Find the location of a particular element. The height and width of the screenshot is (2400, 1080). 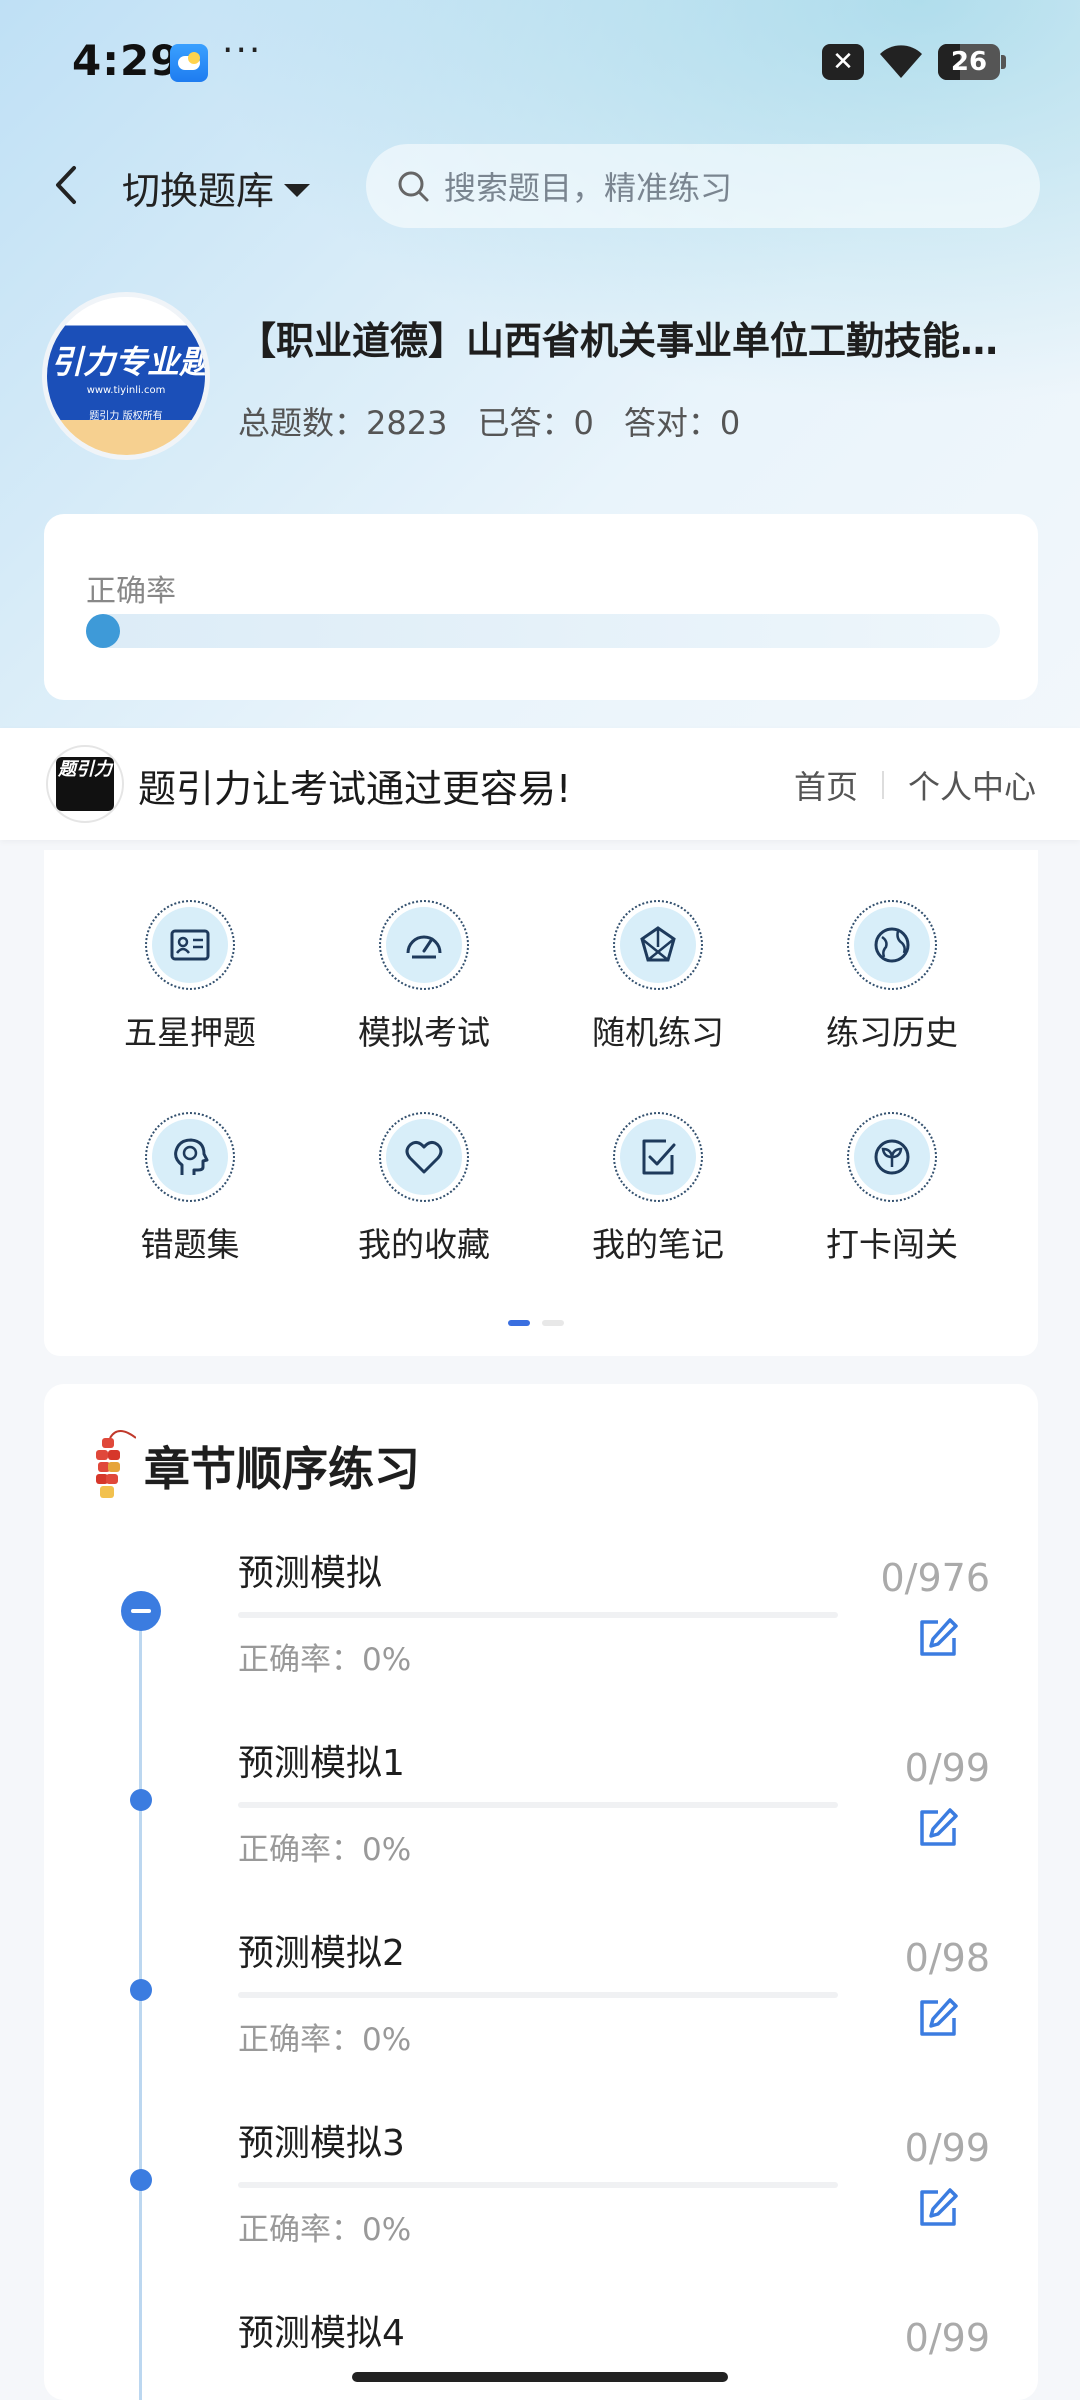

bank-title: 【职业道德】山西省机关事业单位工勤技能岗位 is located at coordinates (623, 341).